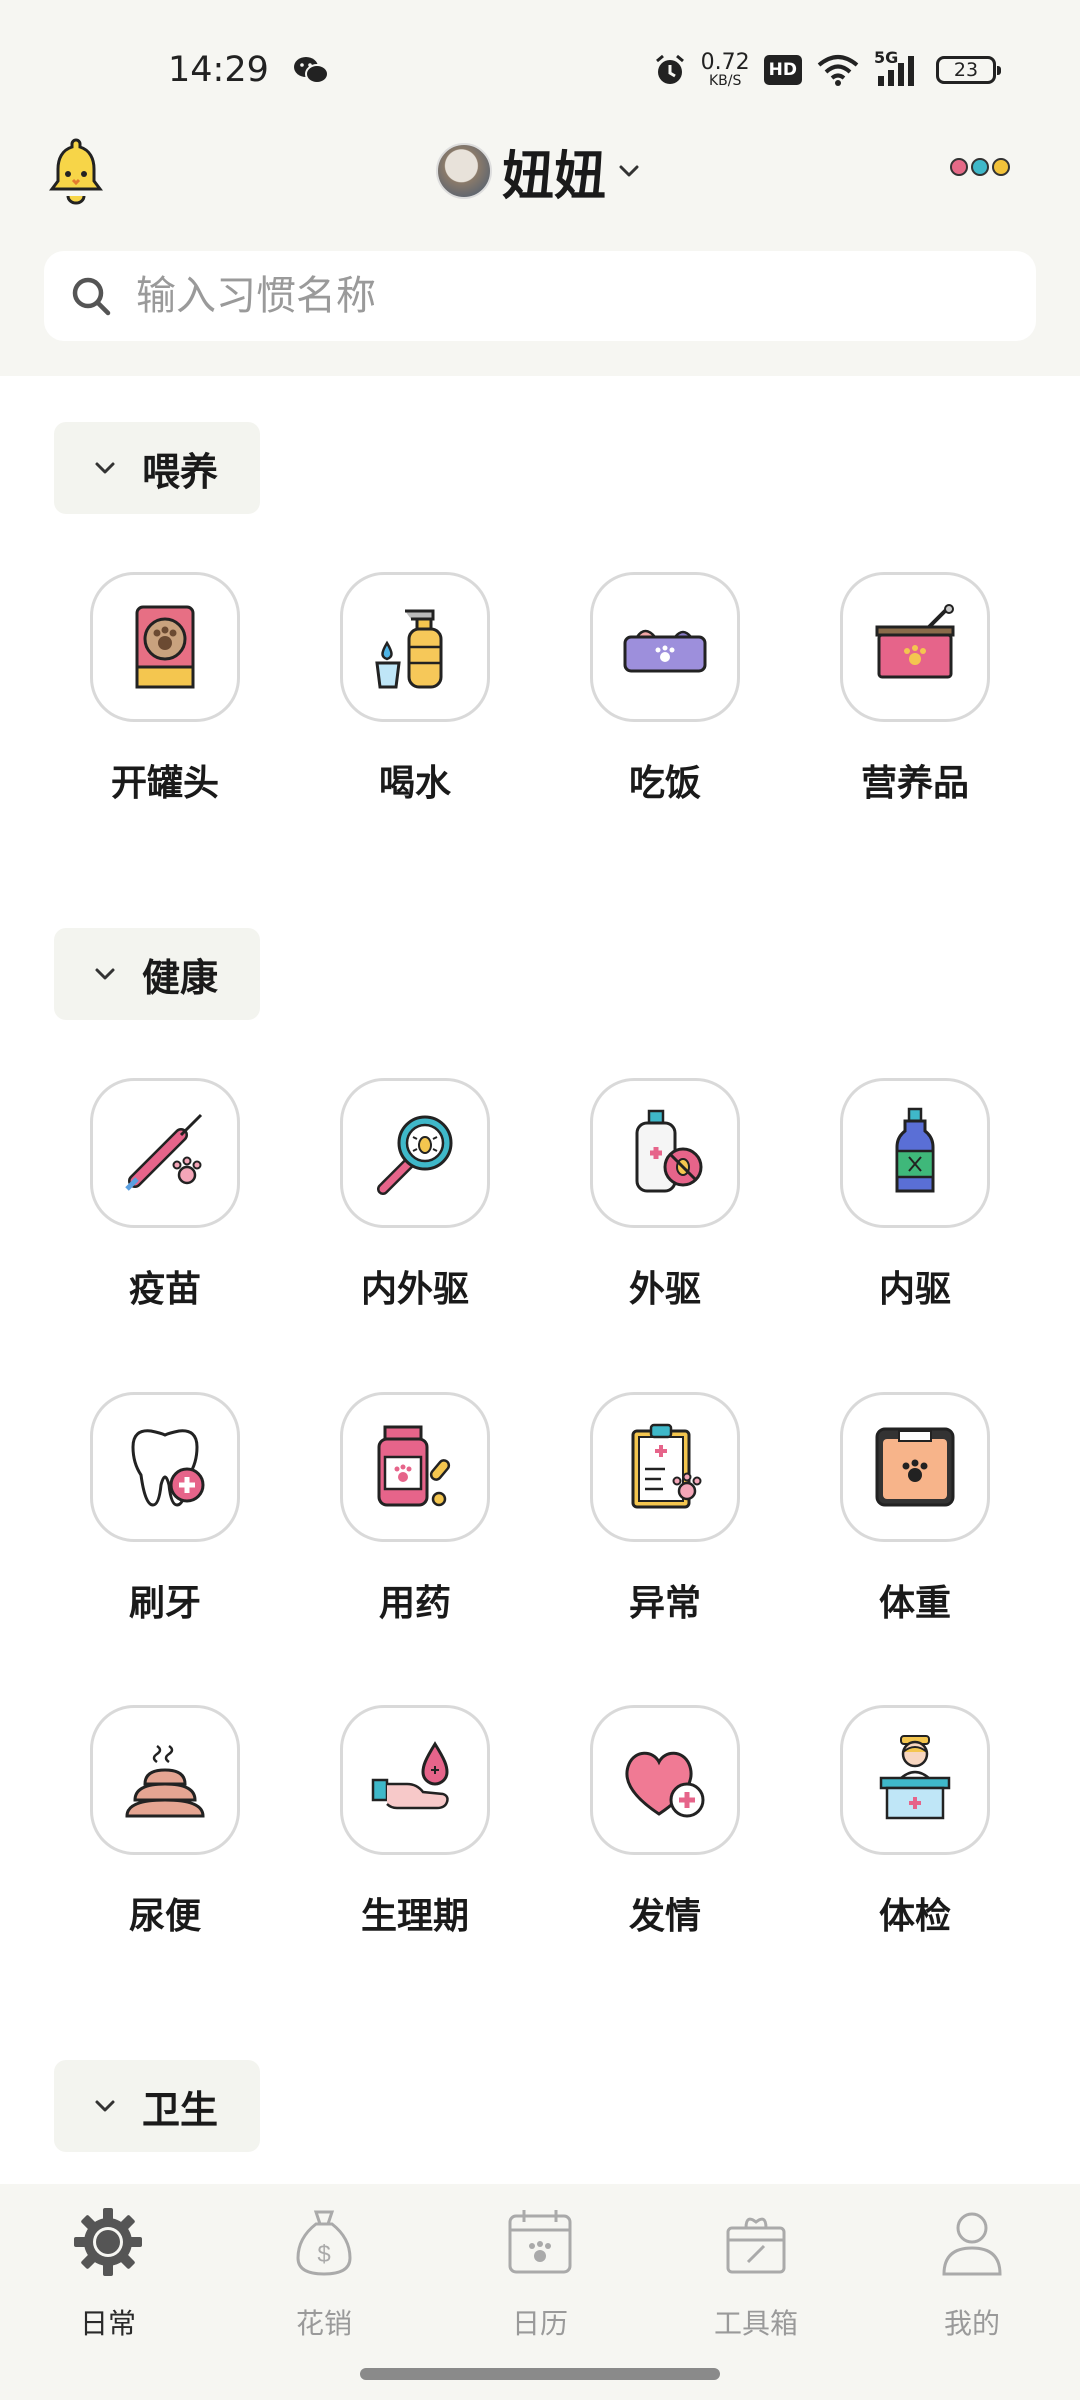  What do you see at coordinates (415, 1780) in the screenshot?
I see `hand-drop-icon` at bounding box center [415, 1780].